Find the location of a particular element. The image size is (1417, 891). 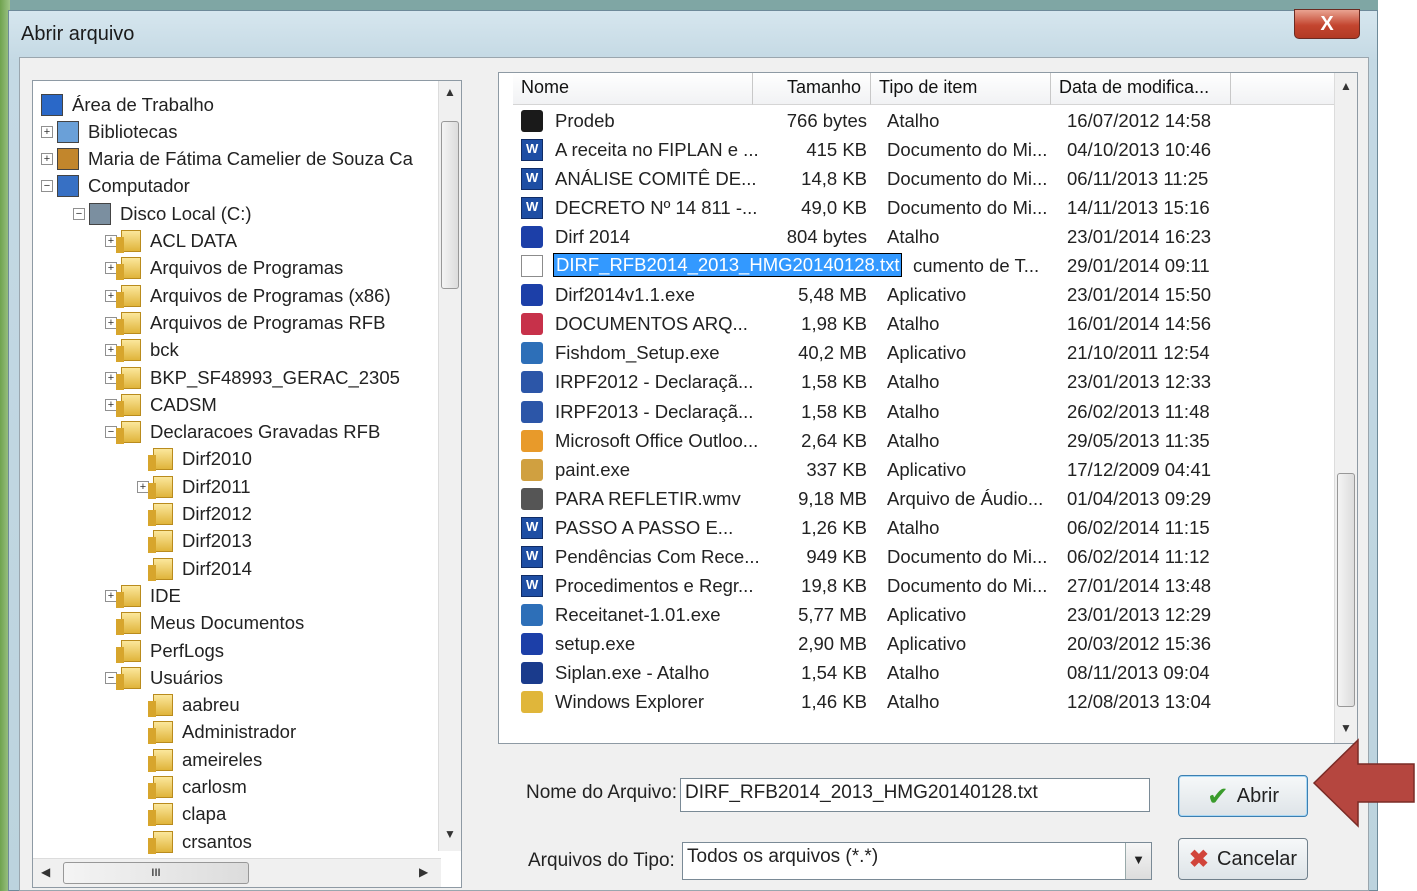

tree-item: + Arquivos de Programas RFB is located at coordinates (245, 322).